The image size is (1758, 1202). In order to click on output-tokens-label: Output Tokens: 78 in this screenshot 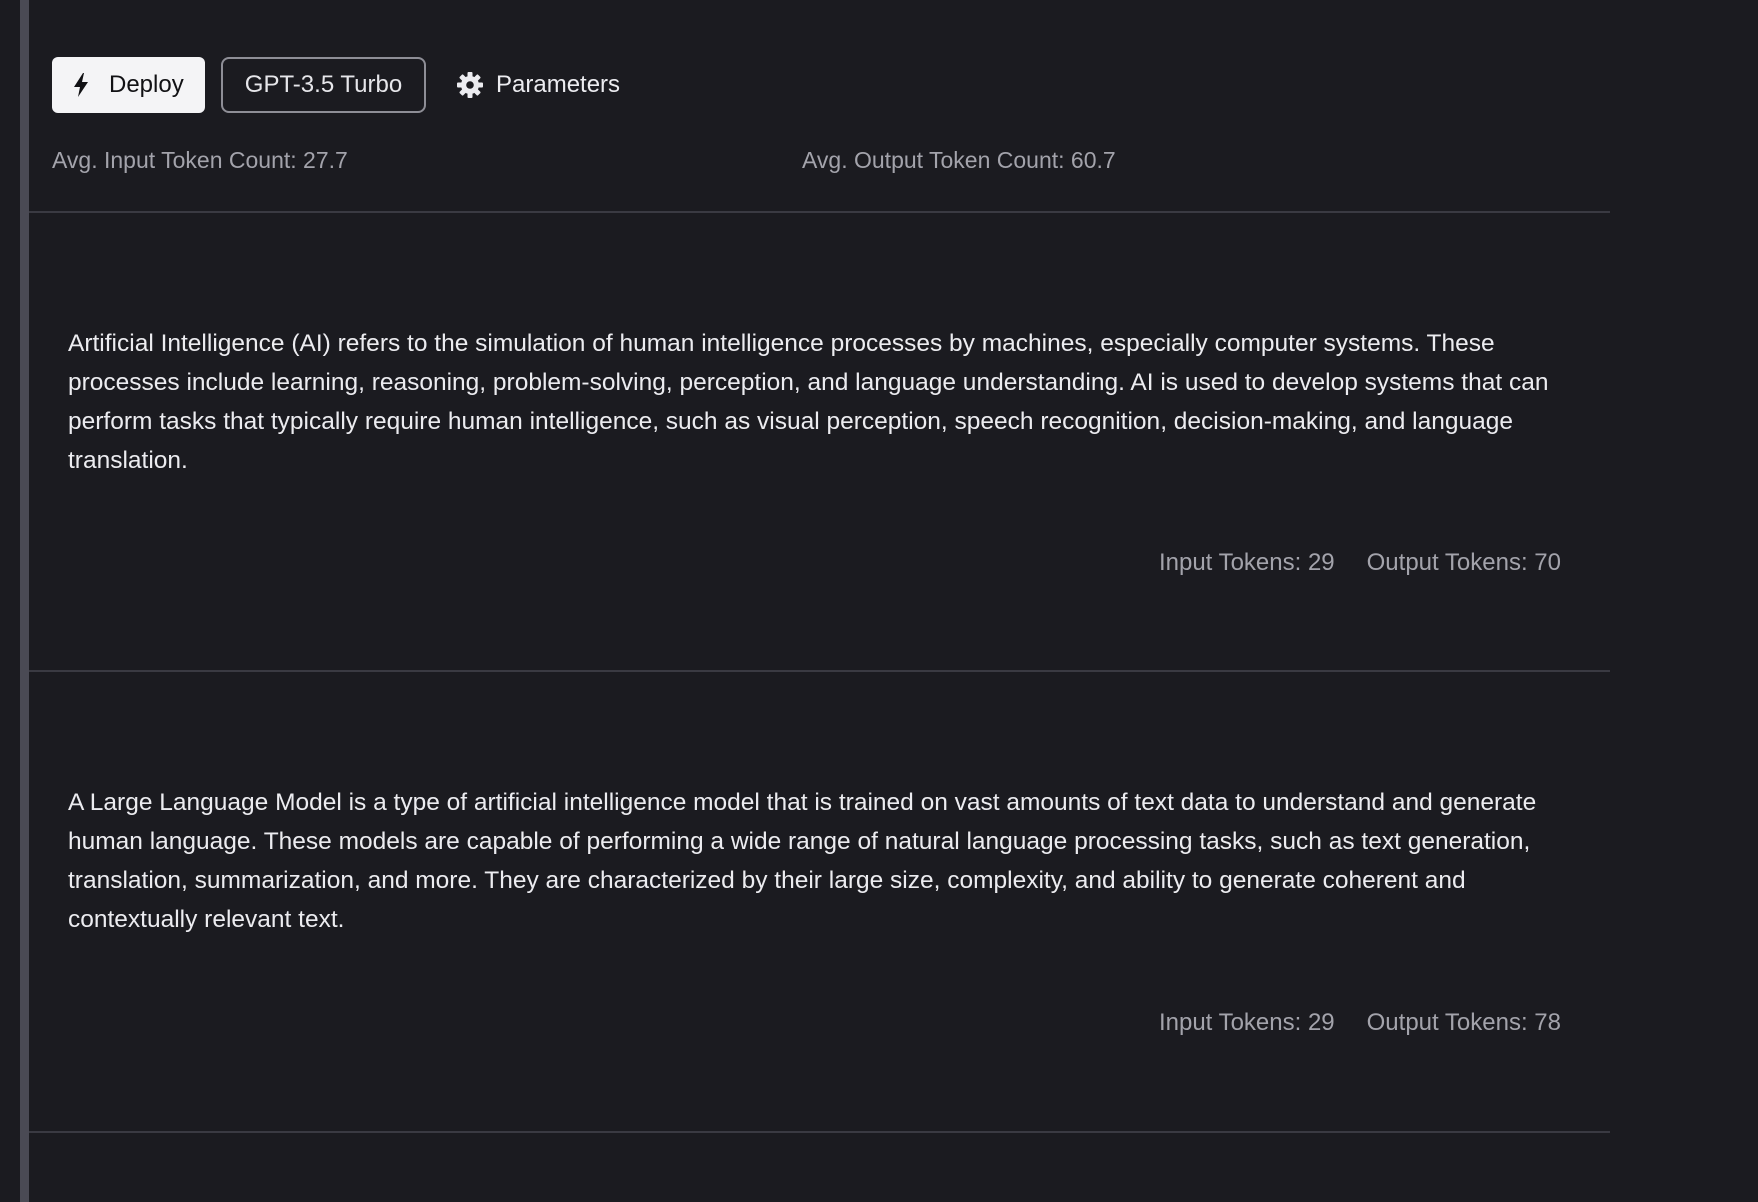, I will do `click(1463, 1022)`.